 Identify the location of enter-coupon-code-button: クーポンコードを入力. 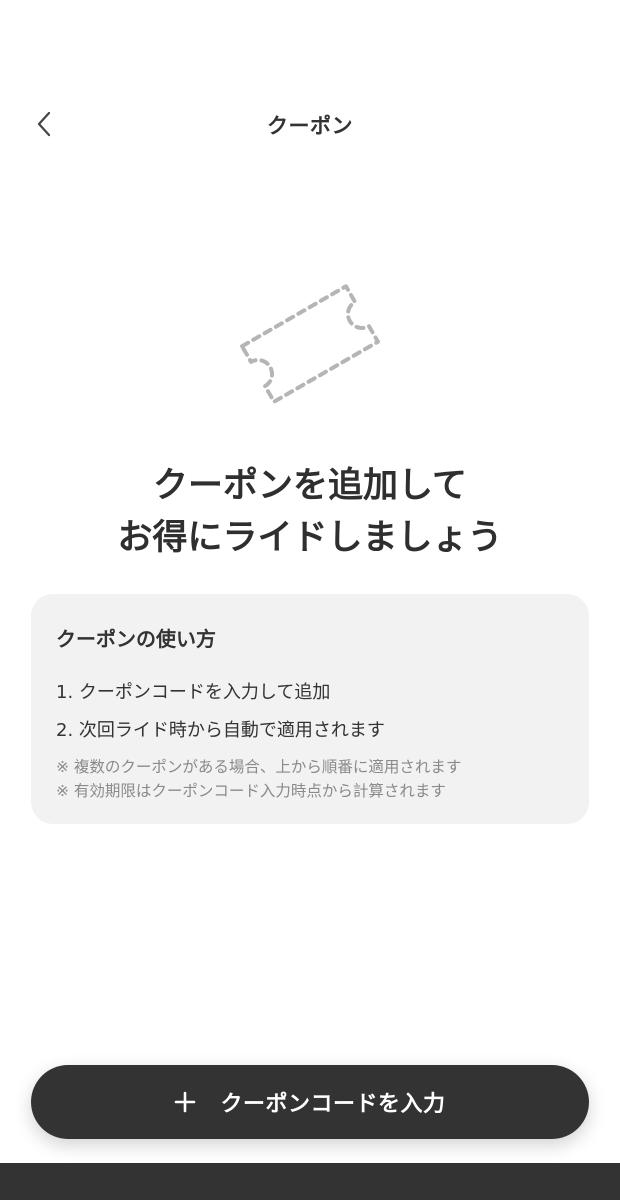
(310, 1102).